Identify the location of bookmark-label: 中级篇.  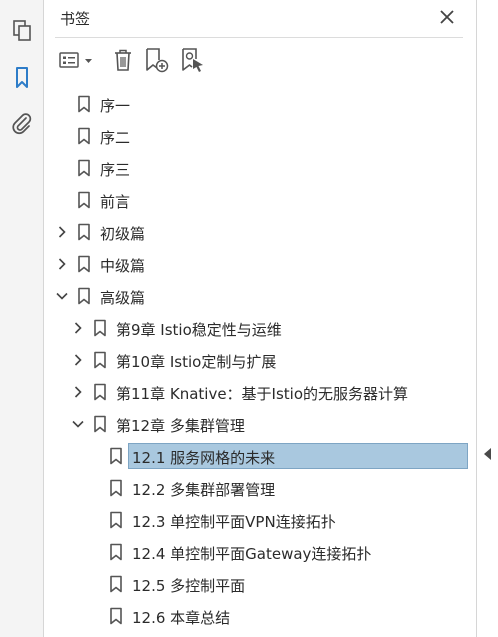
(123, 266).